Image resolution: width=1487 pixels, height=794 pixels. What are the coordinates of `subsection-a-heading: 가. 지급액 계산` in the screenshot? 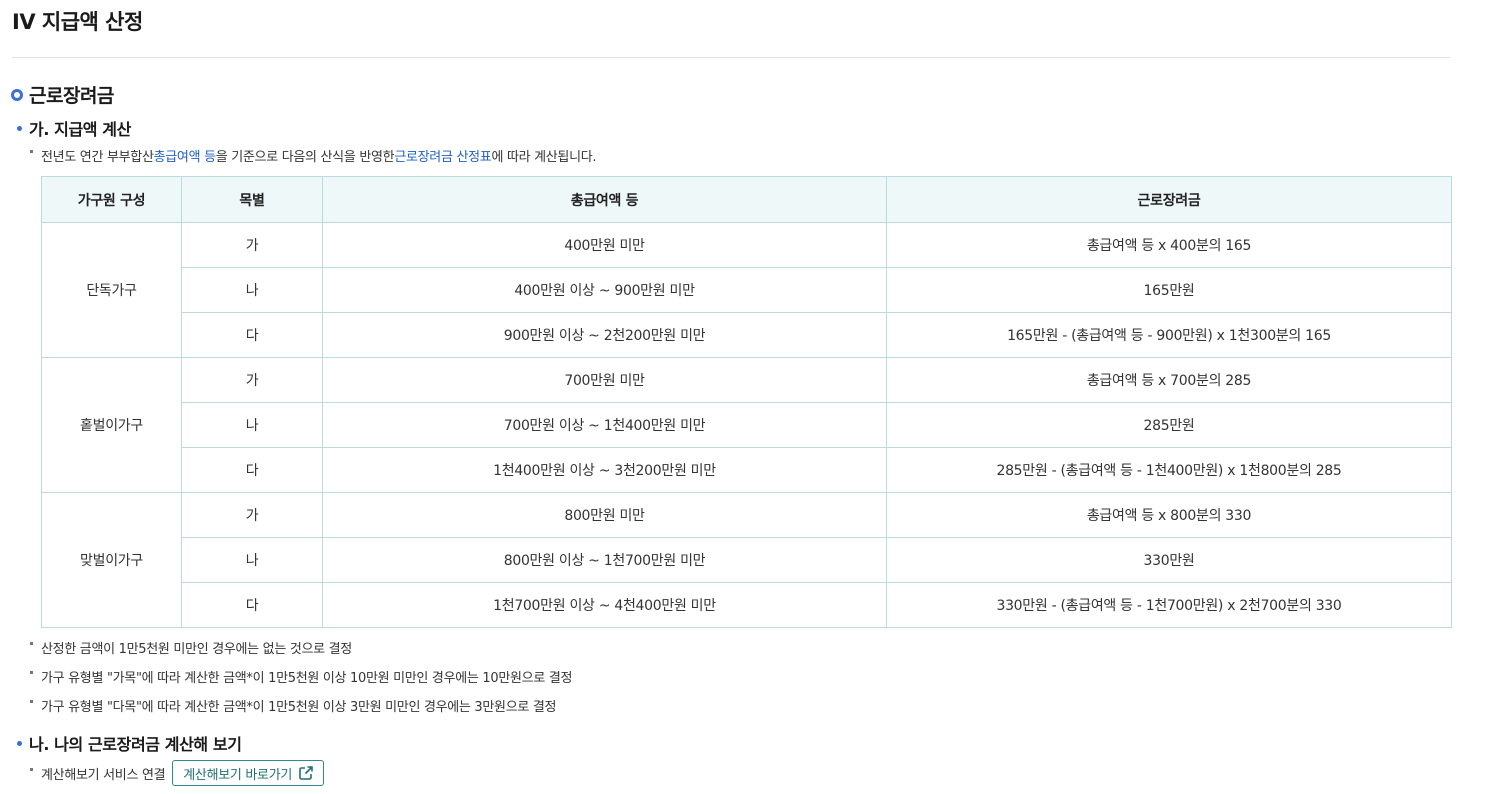 It's located at (74, 128).